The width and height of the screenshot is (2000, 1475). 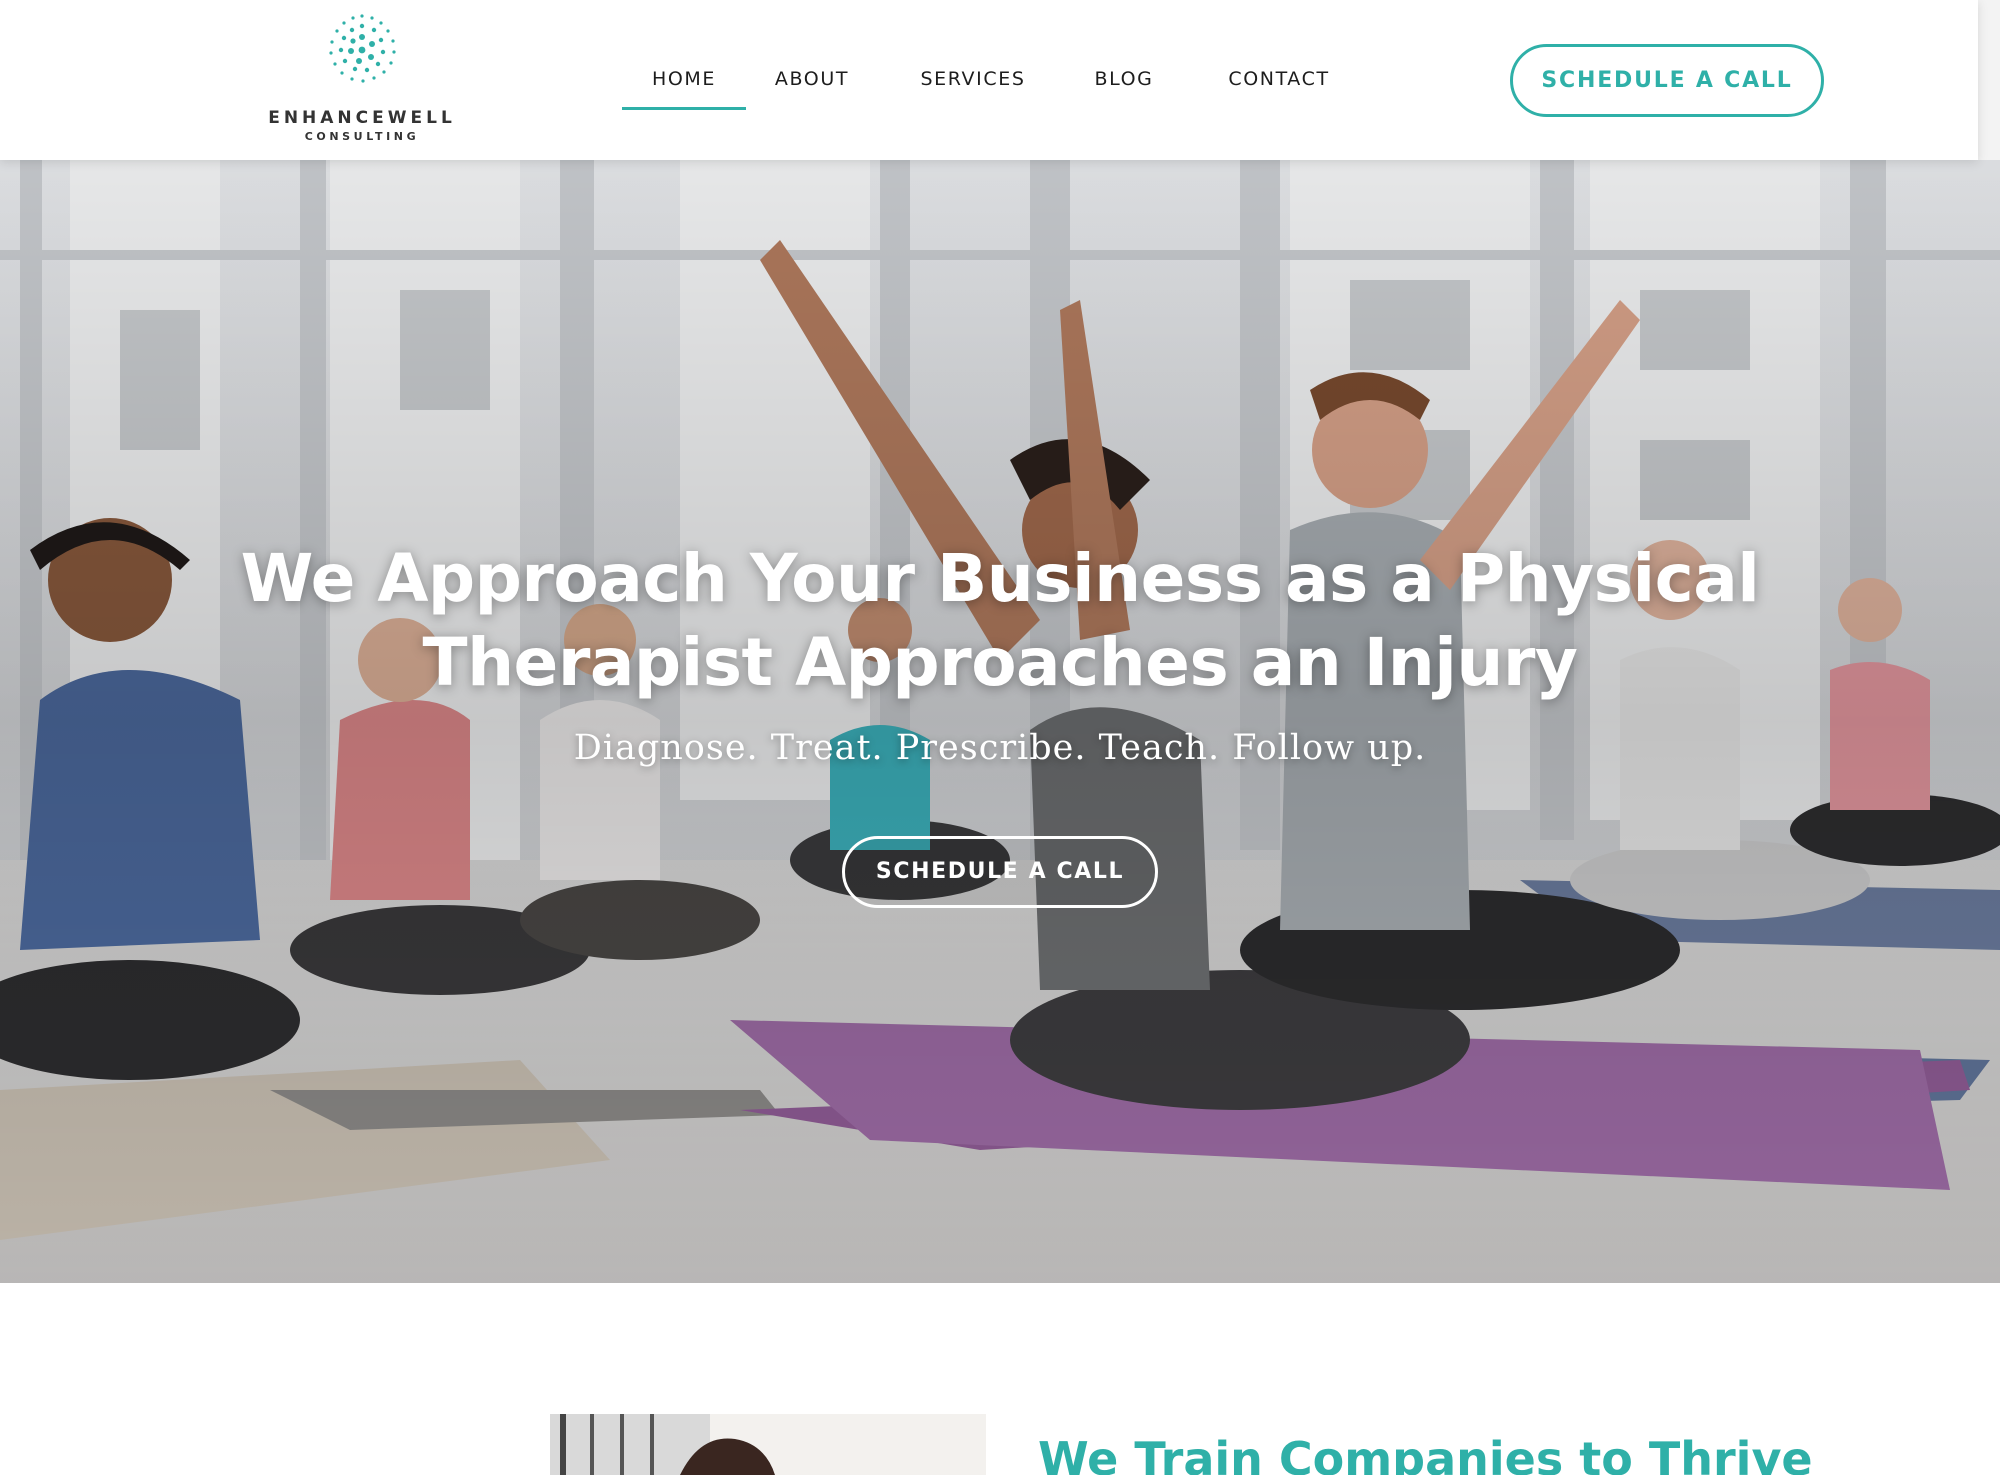 I want to click on intro-section: We Train Companies to Thrive, so click(x=1000, y=1379).